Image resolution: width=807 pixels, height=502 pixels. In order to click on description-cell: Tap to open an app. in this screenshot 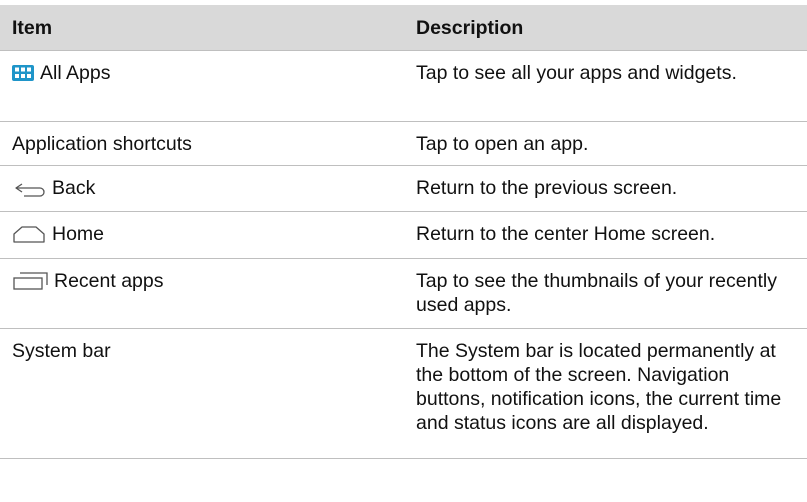, I will do `click(605, 143)`.